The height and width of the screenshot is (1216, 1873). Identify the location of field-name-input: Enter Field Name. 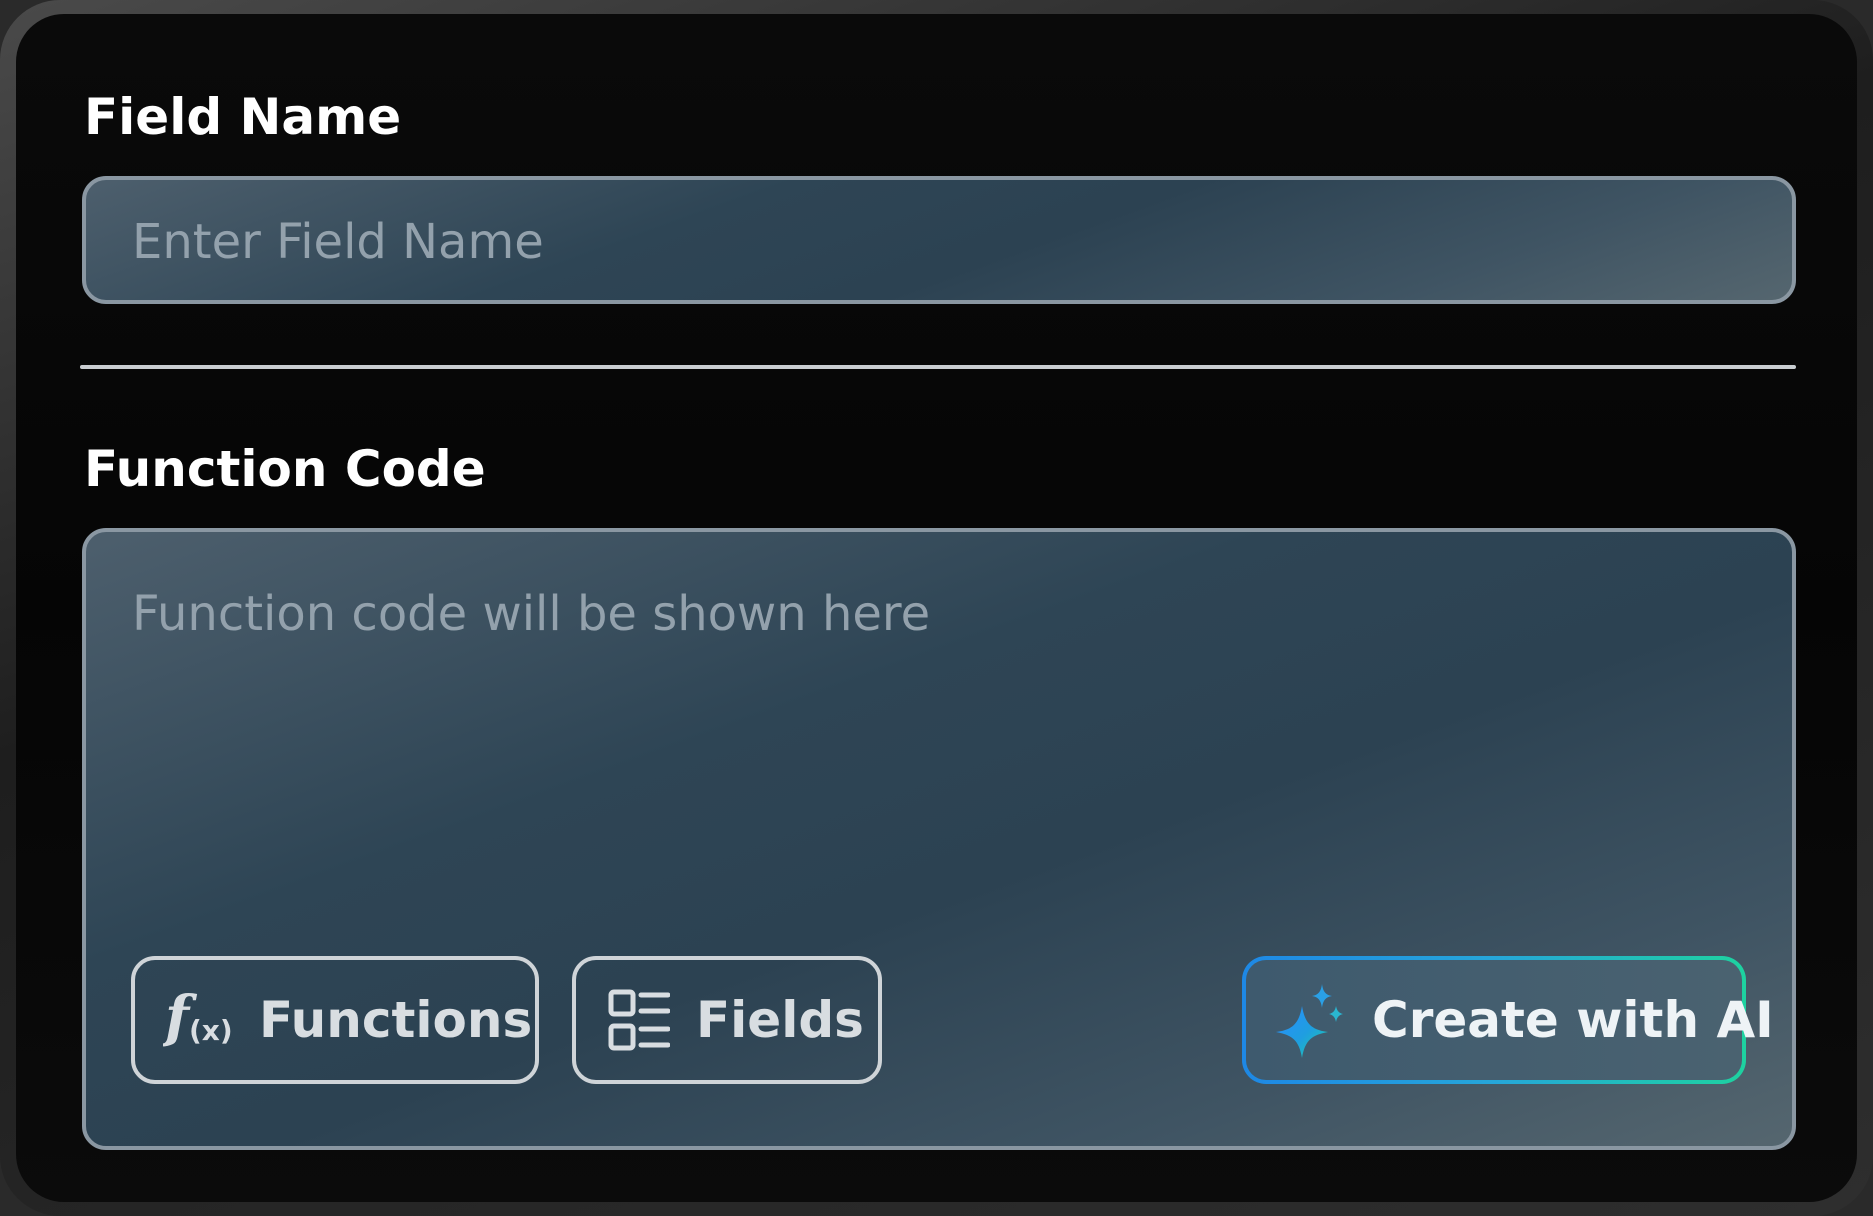
(939, 240).